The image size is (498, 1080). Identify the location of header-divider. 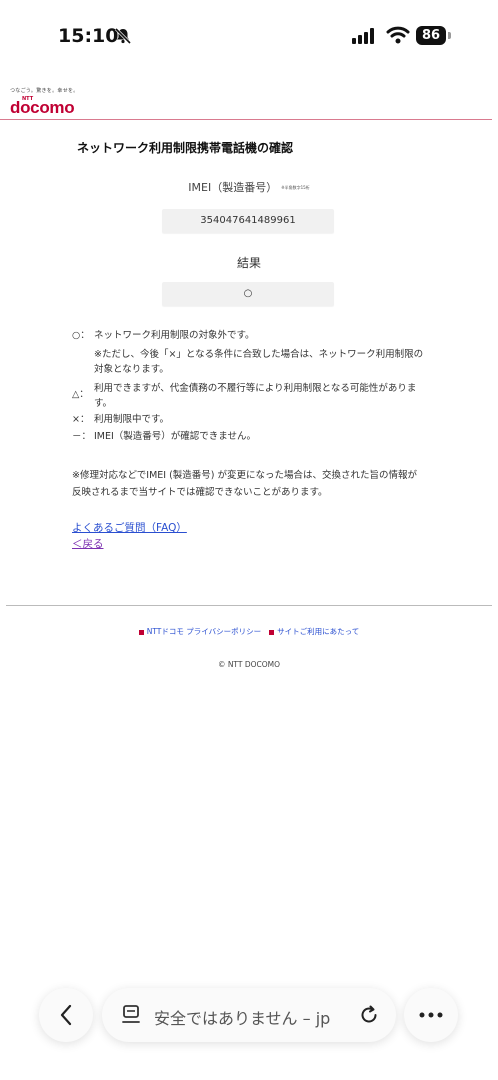
(246, 119).